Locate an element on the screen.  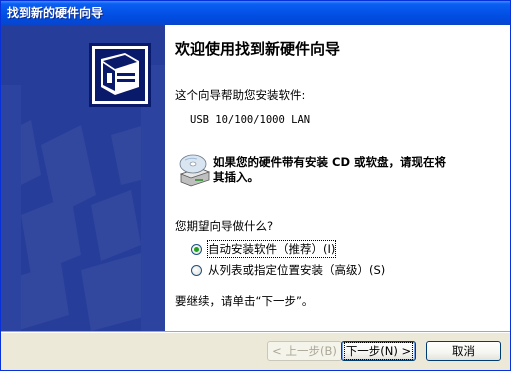
cd-hint-line1: 如果您的硬件带有安装 CD 或软盘，请现在将 is located at coordinates (329, 162).